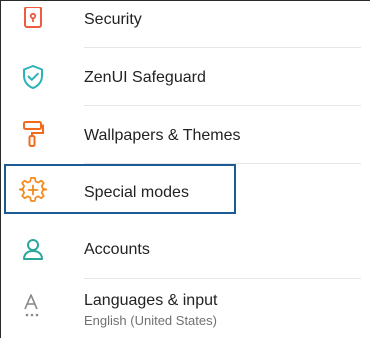  Describe the element at coordinates (117, 249) in the screenshot. I see `settings-item-label: Accounts` at that location.